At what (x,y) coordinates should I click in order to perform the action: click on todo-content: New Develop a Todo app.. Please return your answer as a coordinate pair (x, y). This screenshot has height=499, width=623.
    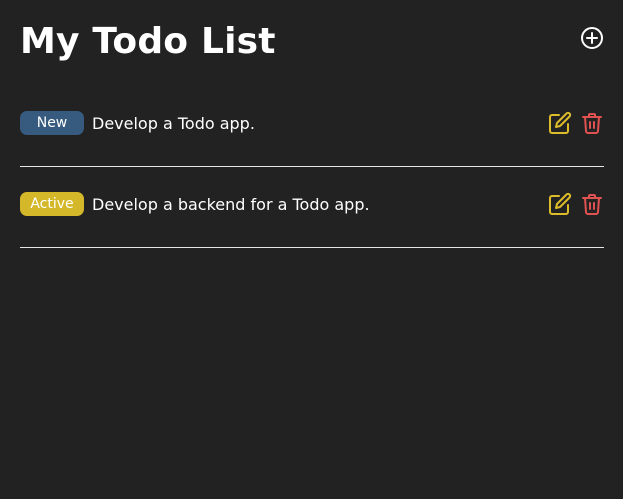
    Looking at the image, I should click on (137, 123).